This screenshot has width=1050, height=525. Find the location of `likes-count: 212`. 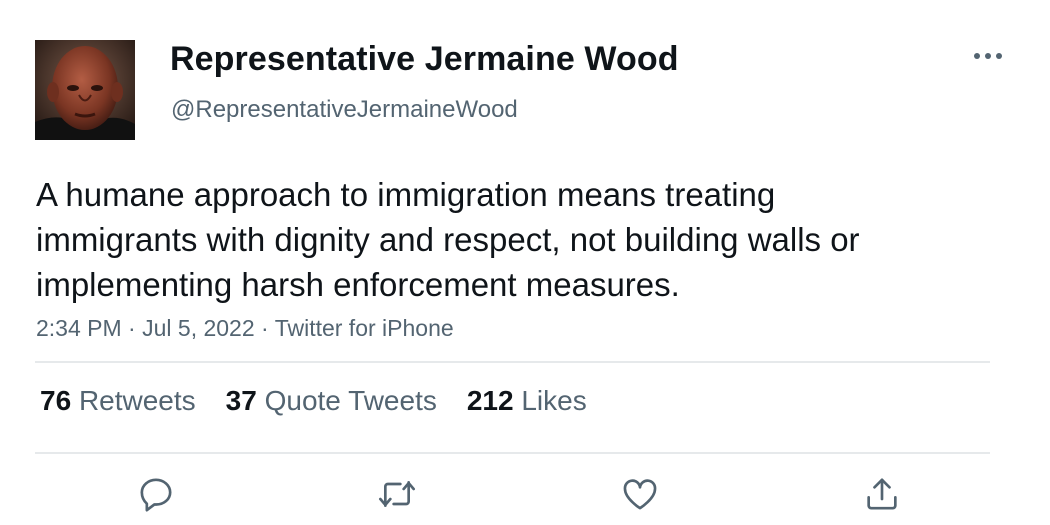

likes-count: 212 is located at coordinates (490, 400).